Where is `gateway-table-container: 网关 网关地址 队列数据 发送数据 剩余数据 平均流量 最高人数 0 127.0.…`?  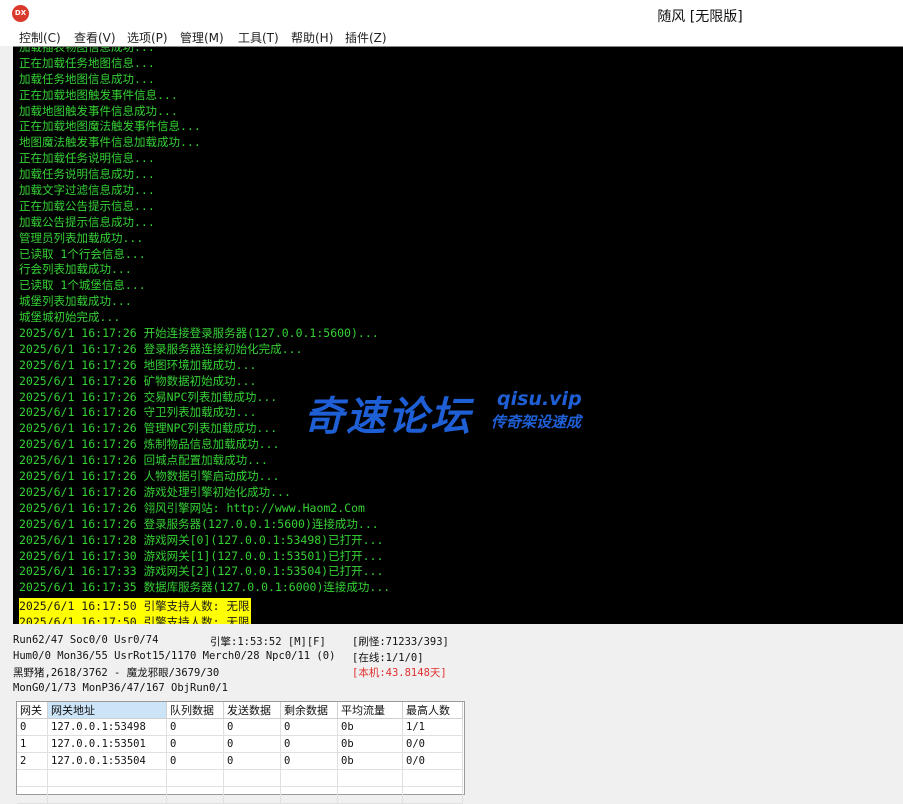
gateway-table-container: 网关 网关地址 队列数据 发送数据 剩余数据 平均流量 最高人数 0 127.0.… is located at coordinates (240, 752).